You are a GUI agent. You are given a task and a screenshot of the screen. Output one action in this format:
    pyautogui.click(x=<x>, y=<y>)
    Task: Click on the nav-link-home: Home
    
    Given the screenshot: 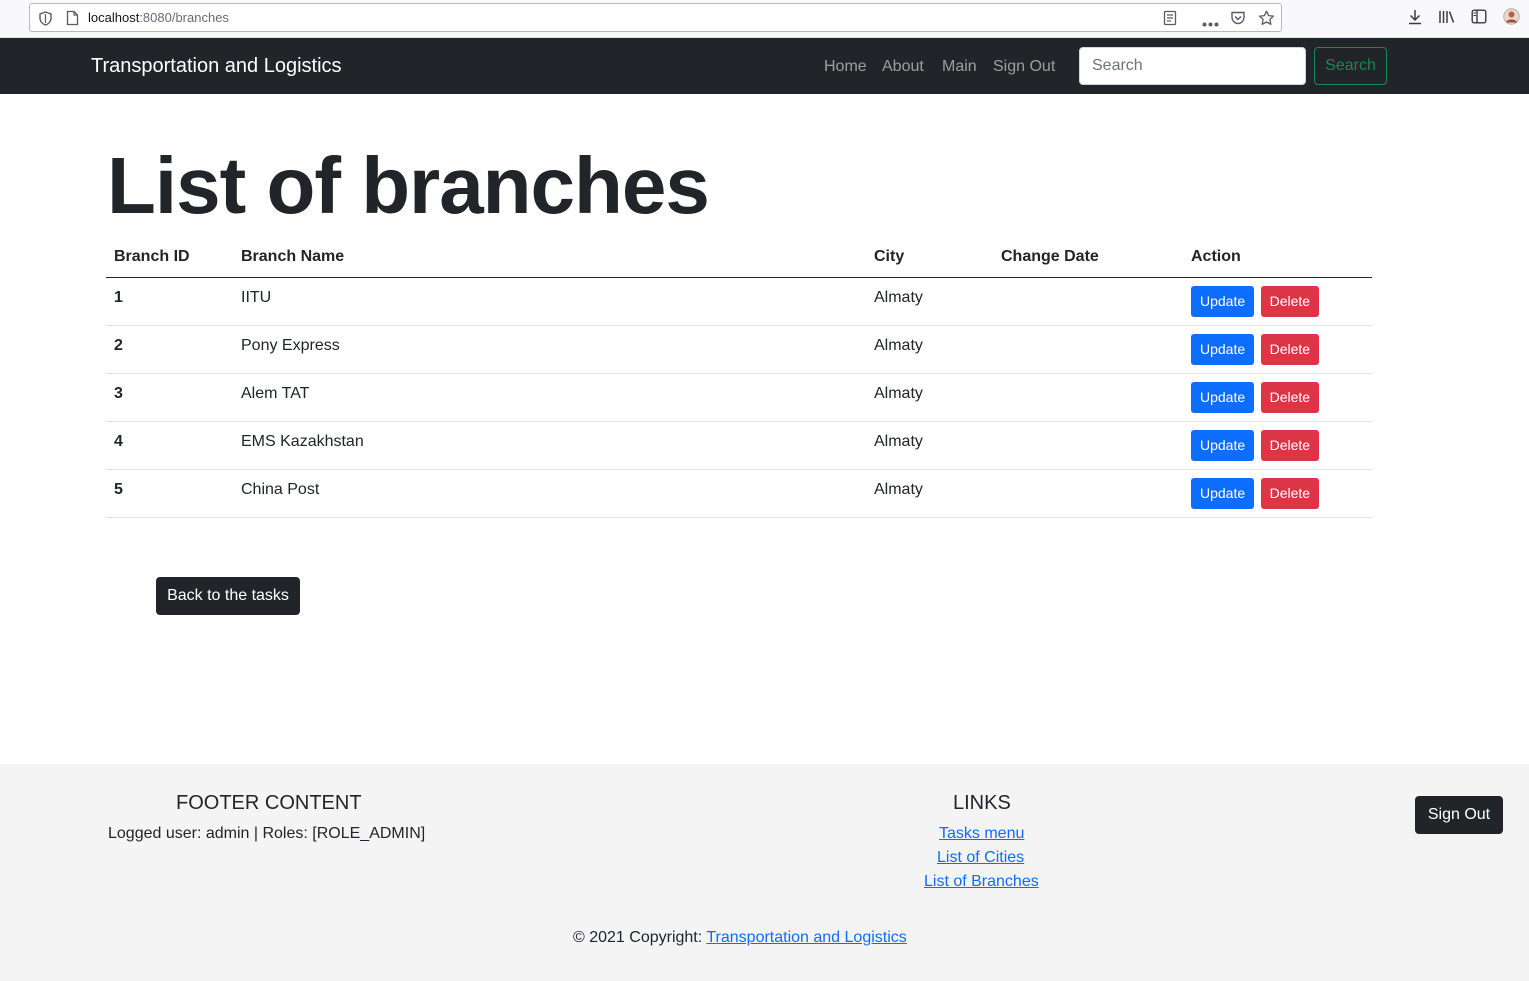 What is the action you would take?
    pyautogui.click(x=845, y=67)
    